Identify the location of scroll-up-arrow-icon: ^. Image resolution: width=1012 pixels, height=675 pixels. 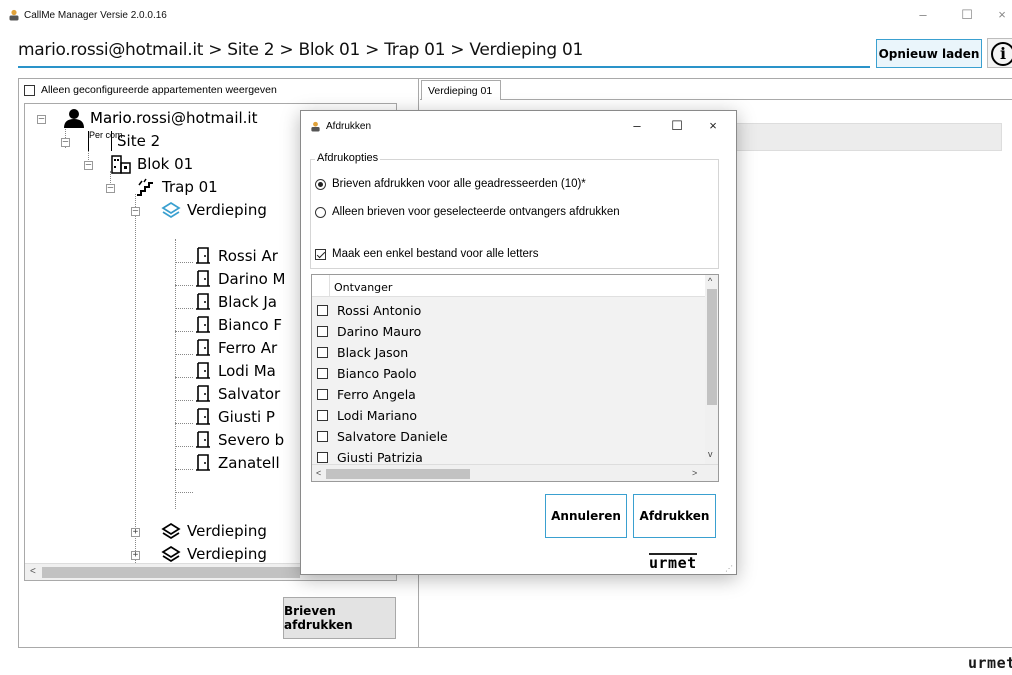
(710, 281).